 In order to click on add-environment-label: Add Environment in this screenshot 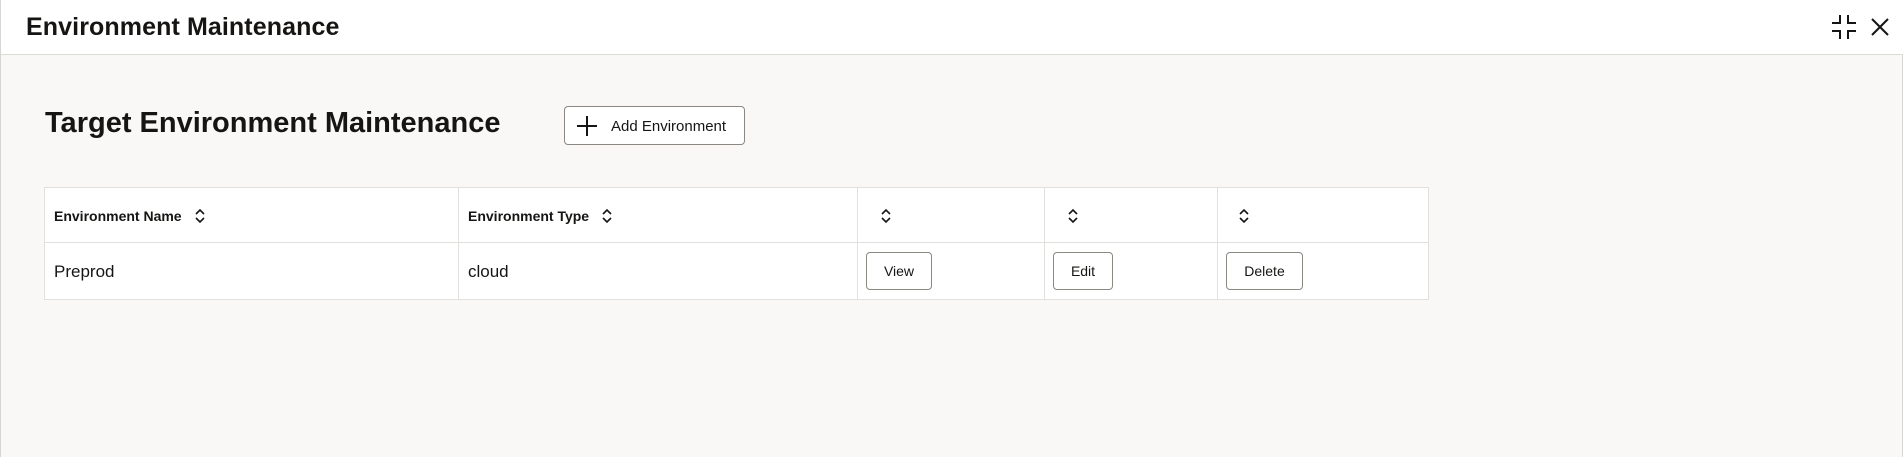, I will do `click(669, 126)`.